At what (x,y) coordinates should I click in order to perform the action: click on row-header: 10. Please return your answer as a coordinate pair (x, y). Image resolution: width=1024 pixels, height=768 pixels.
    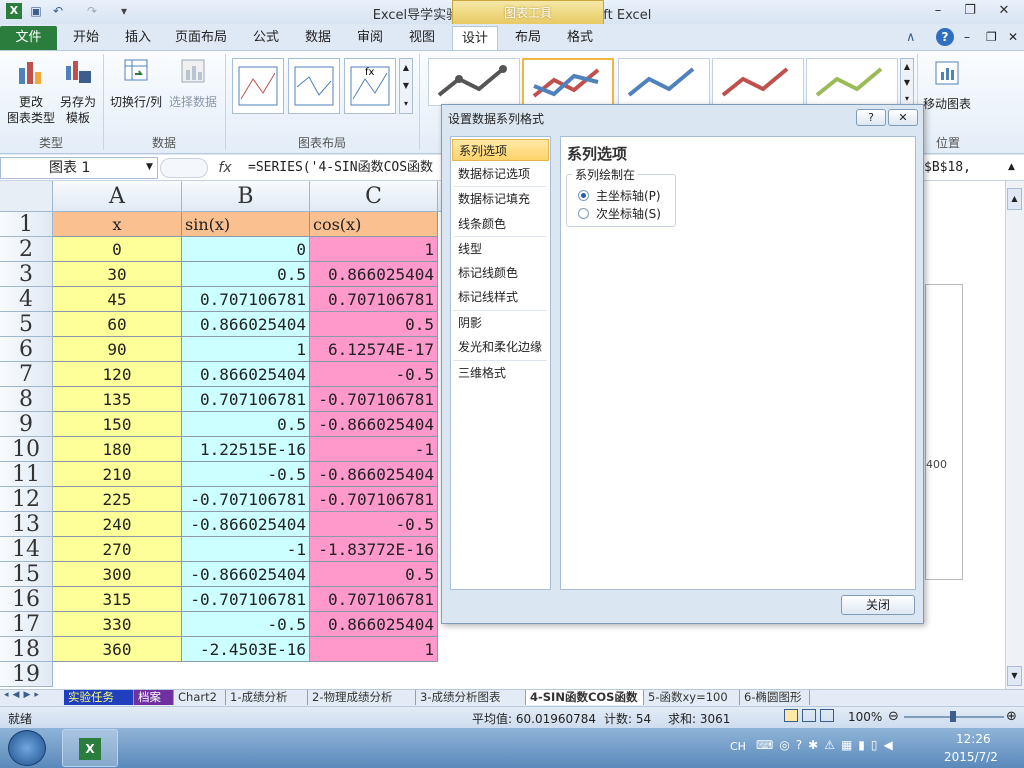
    Looking at the image, I should click on (26, 449).